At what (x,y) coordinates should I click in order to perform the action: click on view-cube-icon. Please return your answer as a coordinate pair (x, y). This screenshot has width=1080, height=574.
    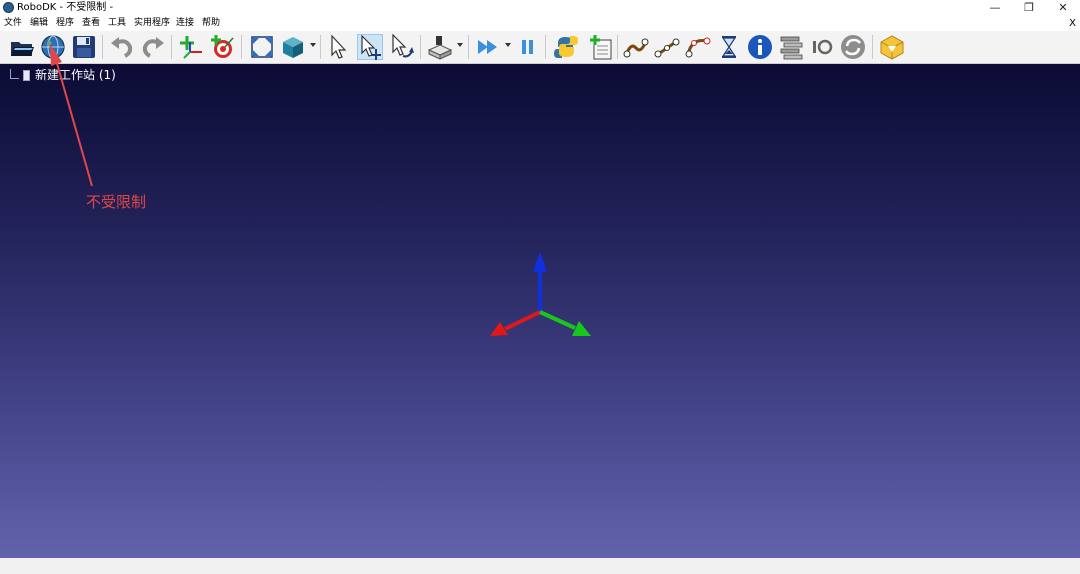
    Looking at the image, I should click on (293, 47).